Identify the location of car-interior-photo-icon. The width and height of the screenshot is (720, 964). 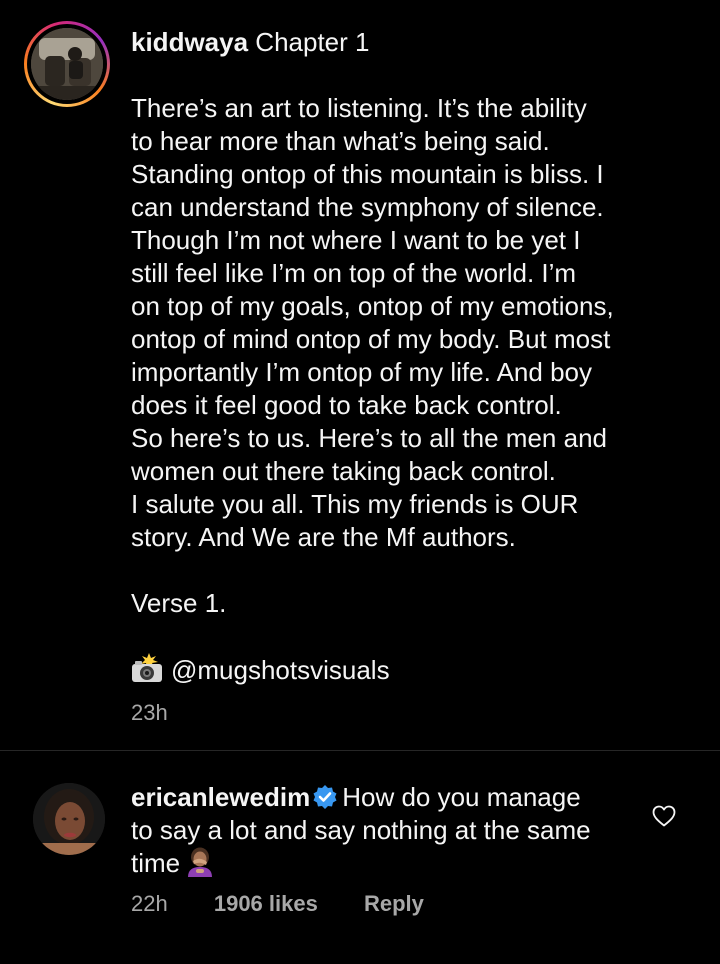
(67, 64).